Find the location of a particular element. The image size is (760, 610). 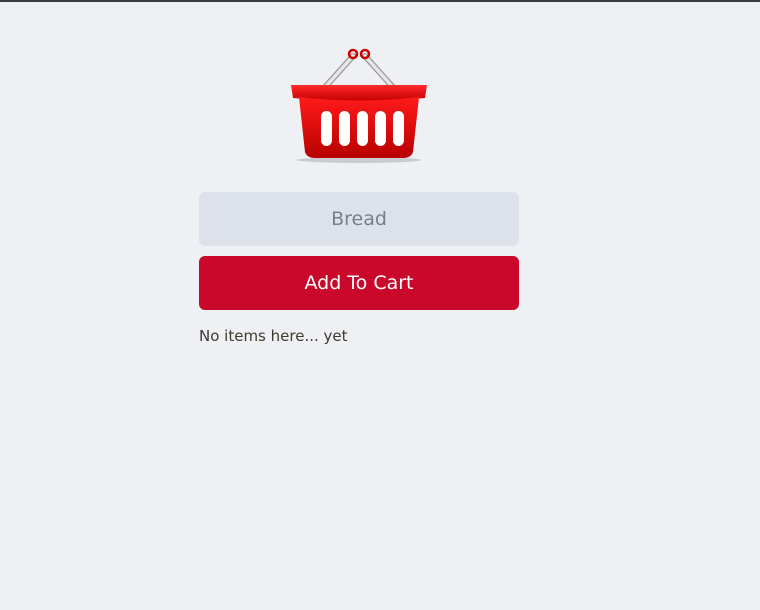

empty-cart-message: No items here... yet is located at coordinates (273, 336).